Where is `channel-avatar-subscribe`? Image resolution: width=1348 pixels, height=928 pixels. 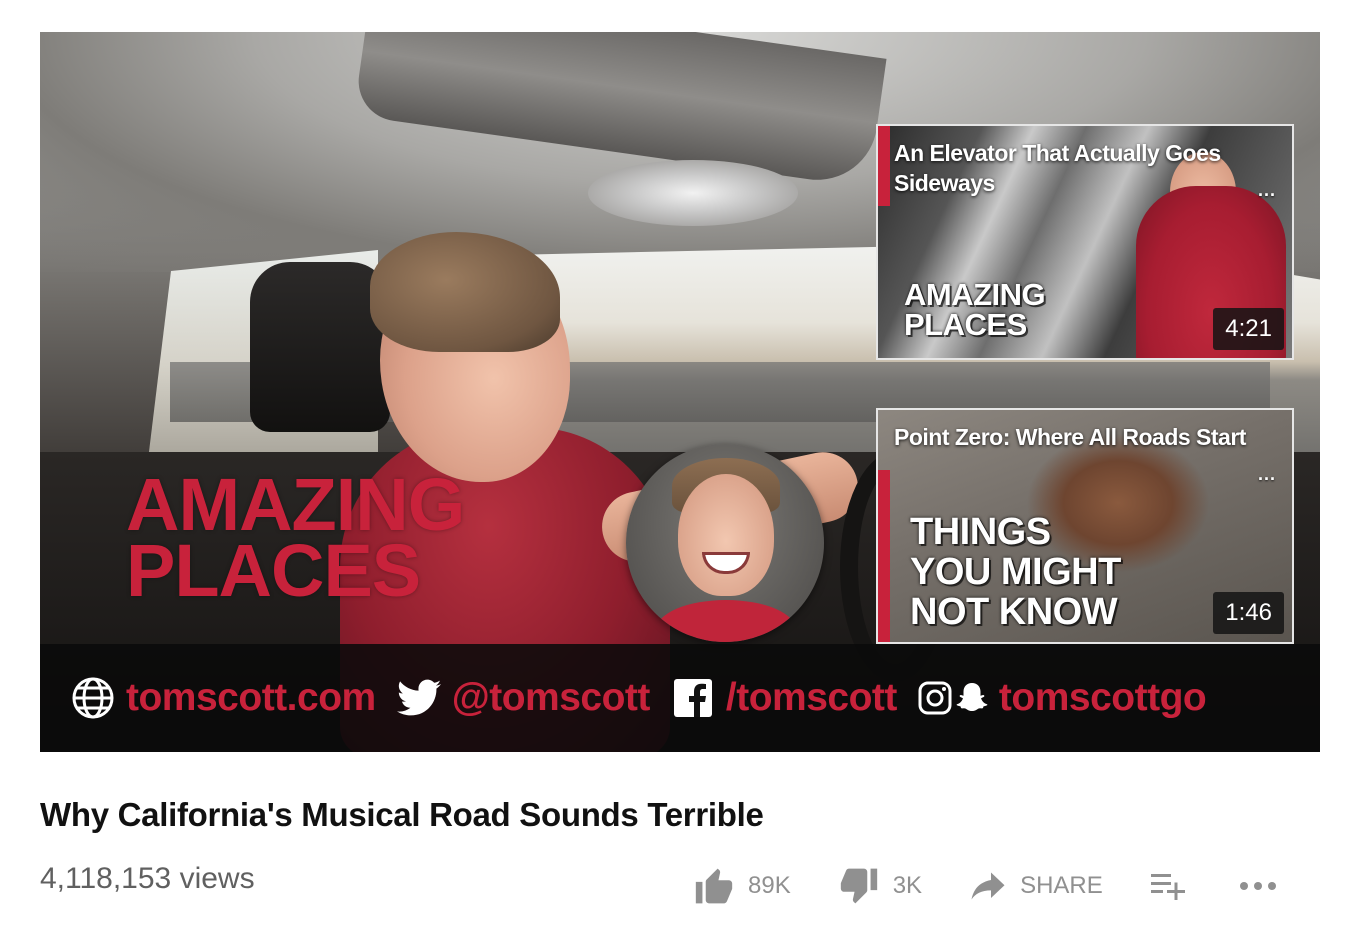
channel-avatar-subscribe is located at coordinates (725, 543).